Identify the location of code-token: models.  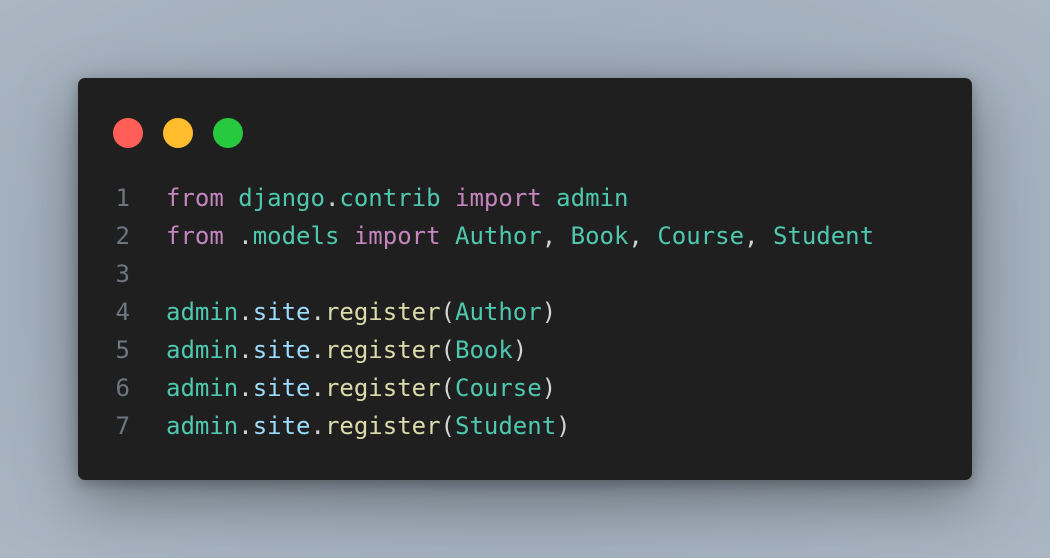
(296, 236).